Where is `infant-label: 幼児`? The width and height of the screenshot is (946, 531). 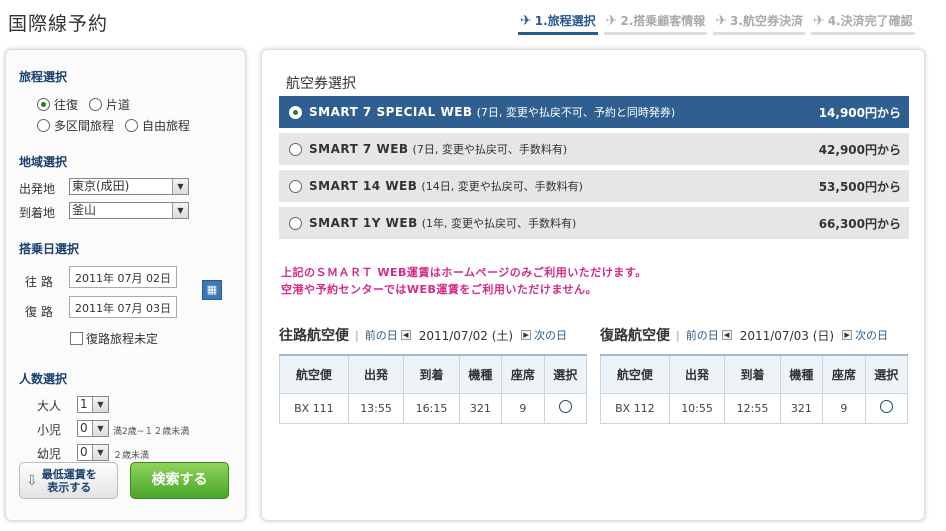 infant-label: 幼児 is located at coordinates (49, 454).